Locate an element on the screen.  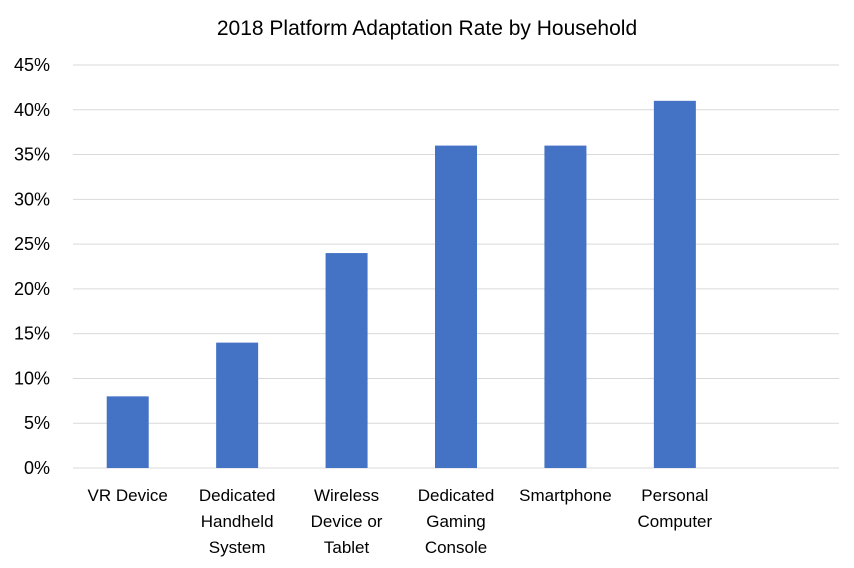
y-tick-label: 20% is located at coordinates (32, 289).